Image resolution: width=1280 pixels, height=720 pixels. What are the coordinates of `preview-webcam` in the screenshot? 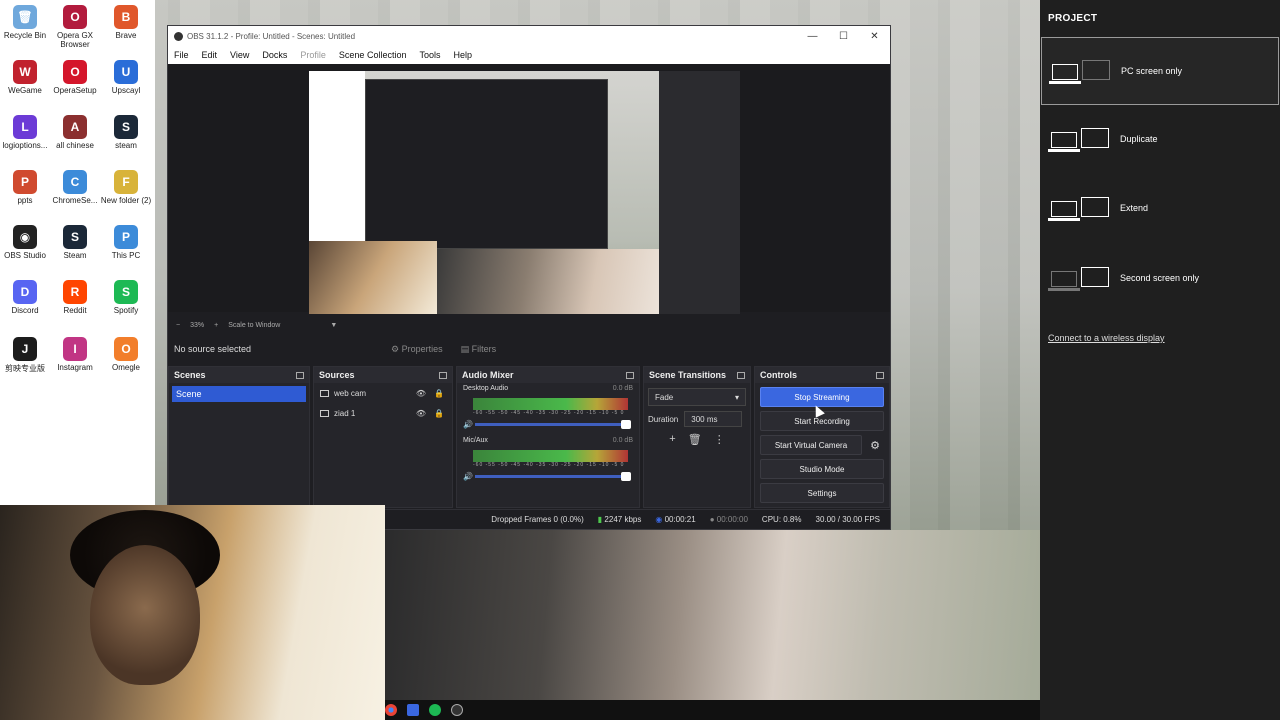 It's located at (373, 277).